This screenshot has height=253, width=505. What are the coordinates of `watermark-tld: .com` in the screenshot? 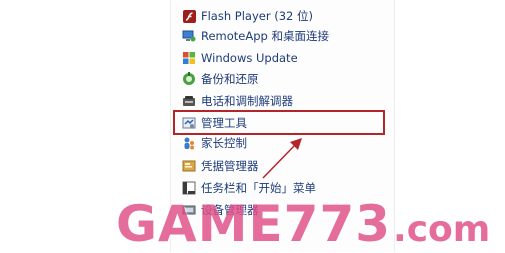 It's located at (442, 229).